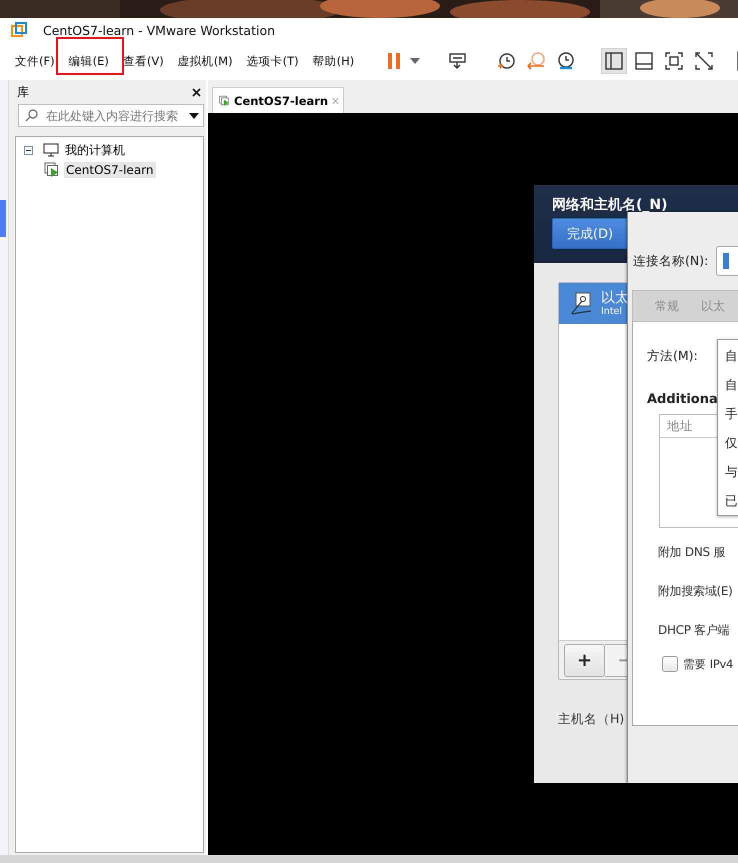 This screenshot has height=863, width=738. What do you see at coordinates (23, 92) in the screenshot?
I see `panel-title: 库` at bounding box center [23, 92].